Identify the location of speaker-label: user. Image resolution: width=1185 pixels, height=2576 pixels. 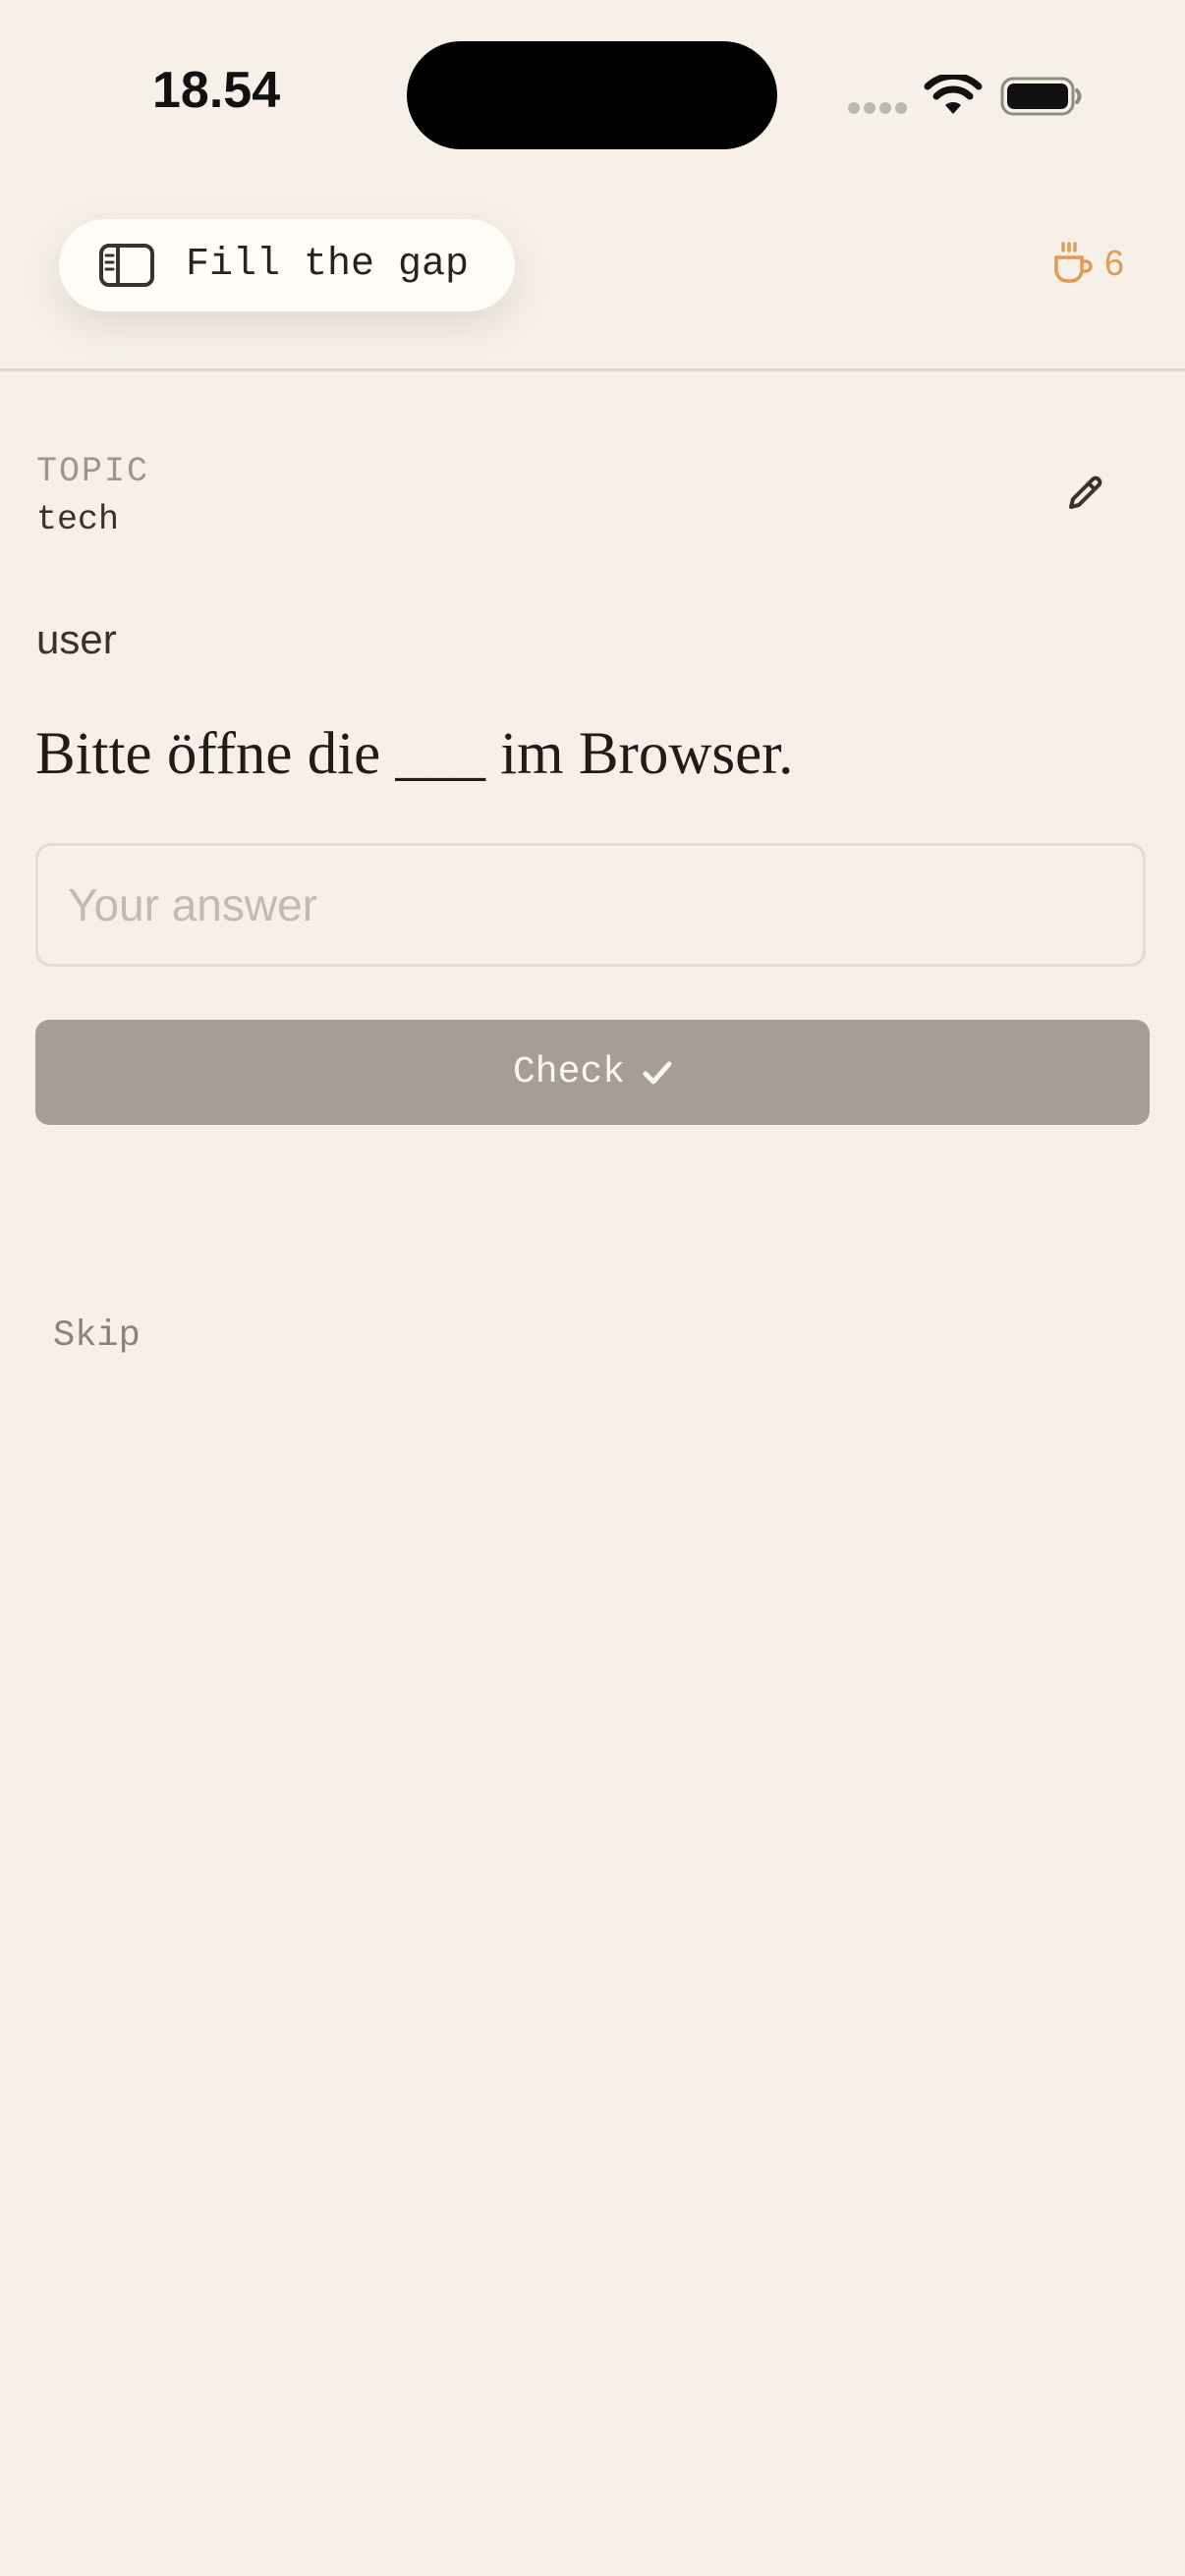
(76, 639).